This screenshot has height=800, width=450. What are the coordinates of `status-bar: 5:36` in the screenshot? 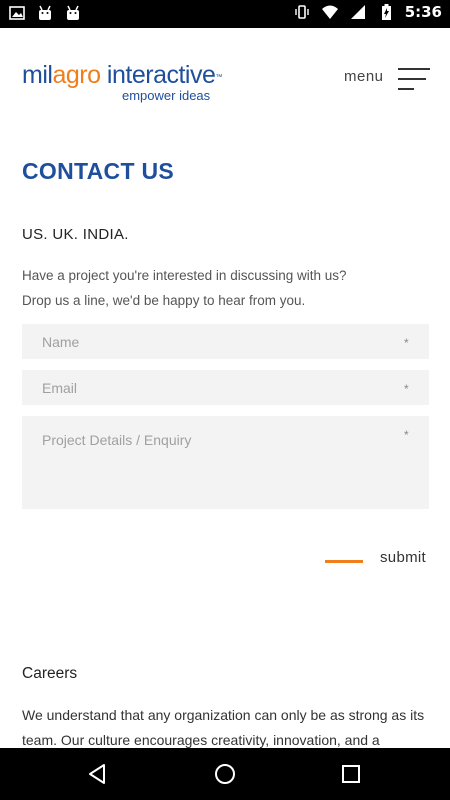 It's located at (225, 14).